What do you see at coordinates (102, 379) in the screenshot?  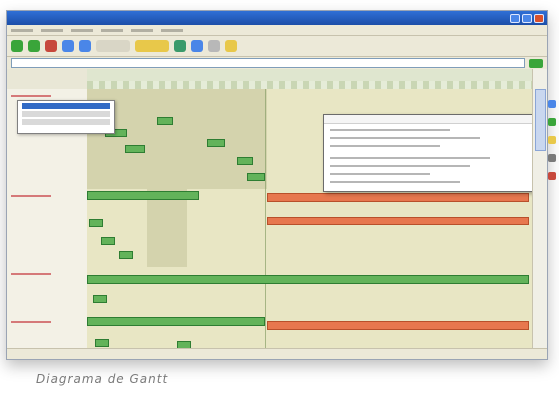 I see `figure-caption: Diagrama de Gantt` at bounding box center [102, 379].